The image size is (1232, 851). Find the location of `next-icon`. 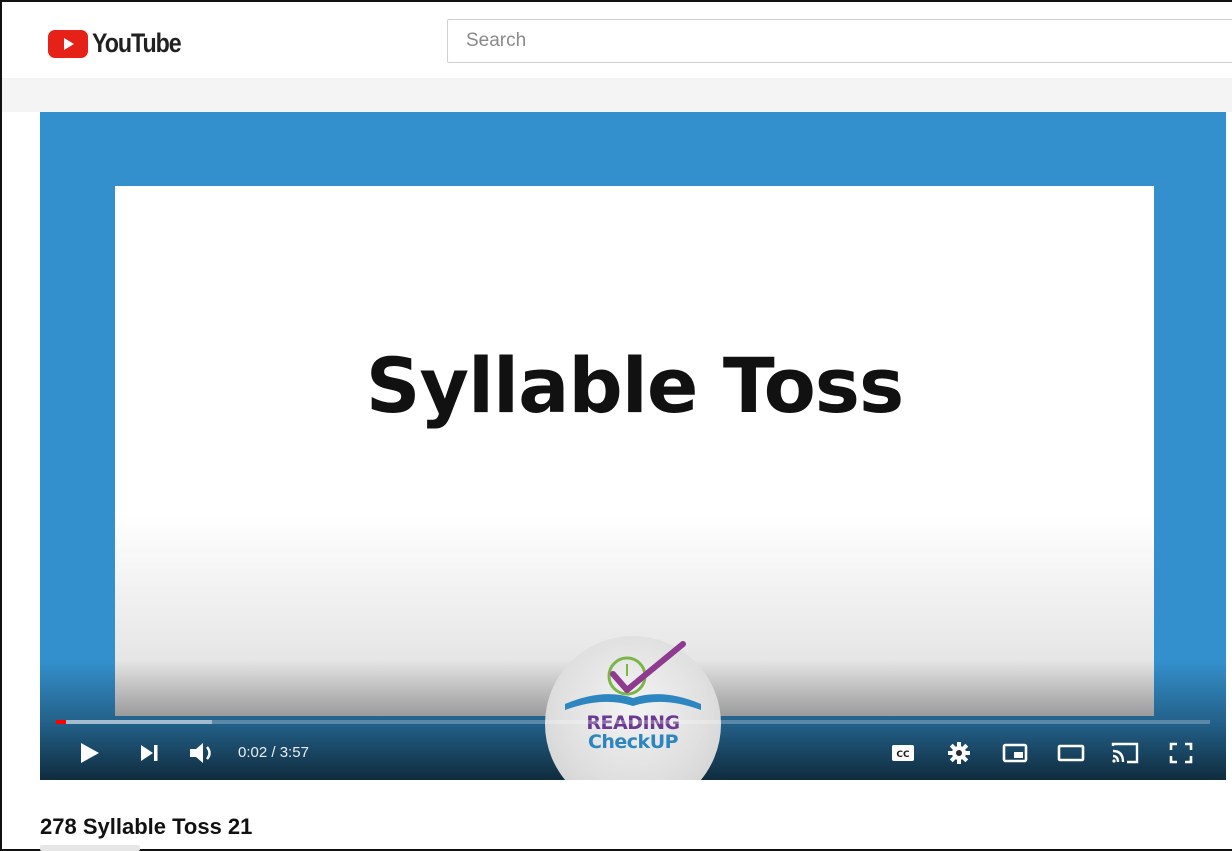

next-icon is located at coordinates (149, 753).